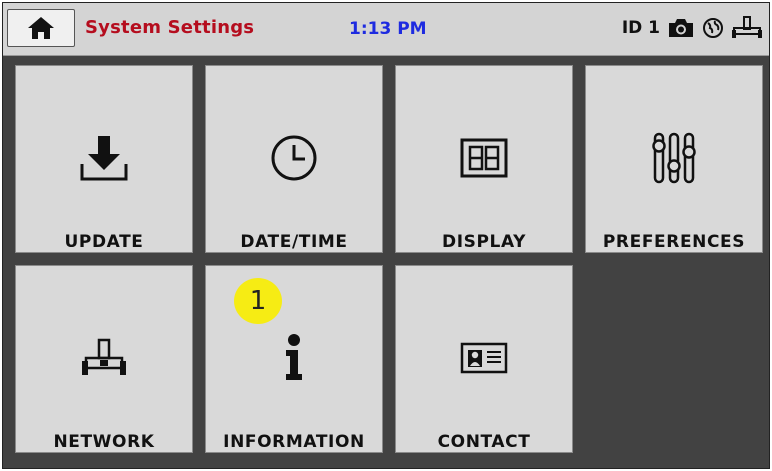 The height and width of the screenshot is (471, 772). Describe the element at coordinates (258, 301) in the screenshot. I see `callout-marker: 1` at that location.